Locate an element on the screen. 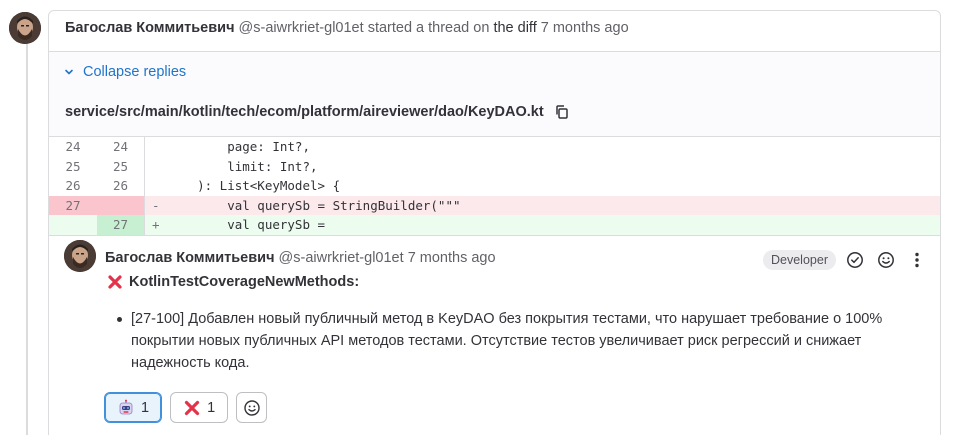 This screenshot has width=958, height=435. reply-avatar is located at coordinates (80, 256).